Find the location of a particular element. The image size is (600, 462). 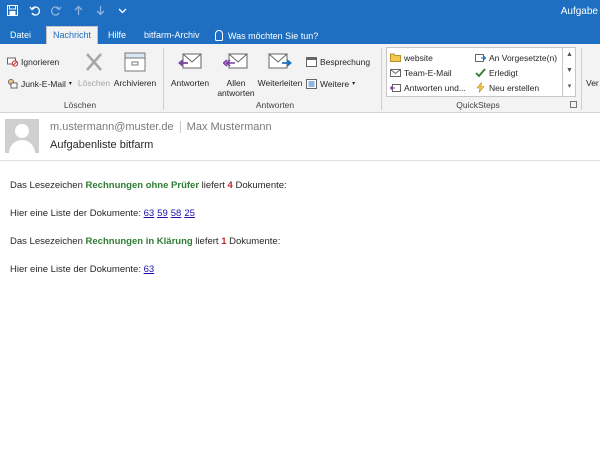

up-icon is located at coordinates (78, 11).